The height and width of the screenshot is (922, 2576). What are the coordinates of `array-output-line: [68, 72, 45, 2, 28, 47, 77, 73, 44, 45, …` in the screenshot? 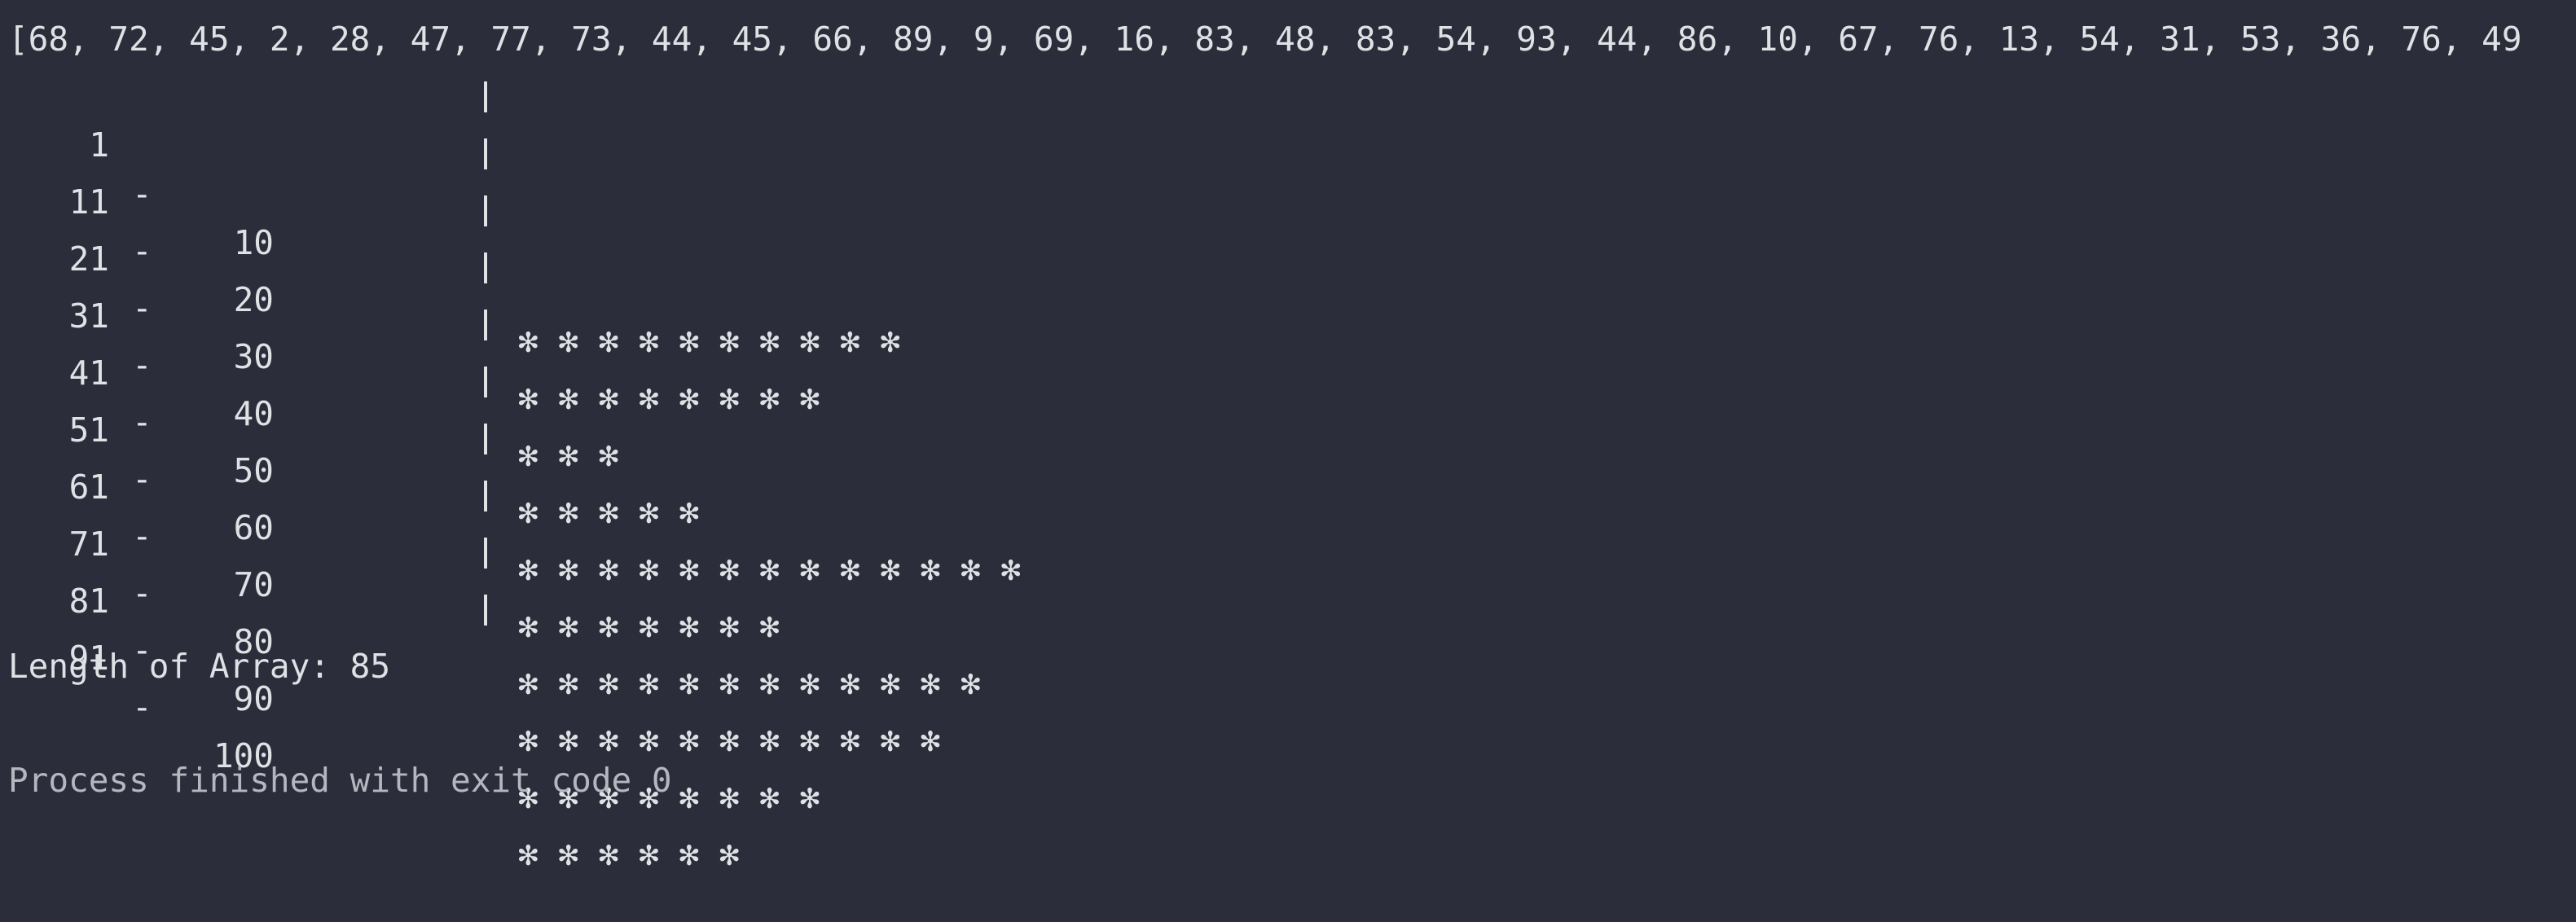 It's located at (1265, 39).